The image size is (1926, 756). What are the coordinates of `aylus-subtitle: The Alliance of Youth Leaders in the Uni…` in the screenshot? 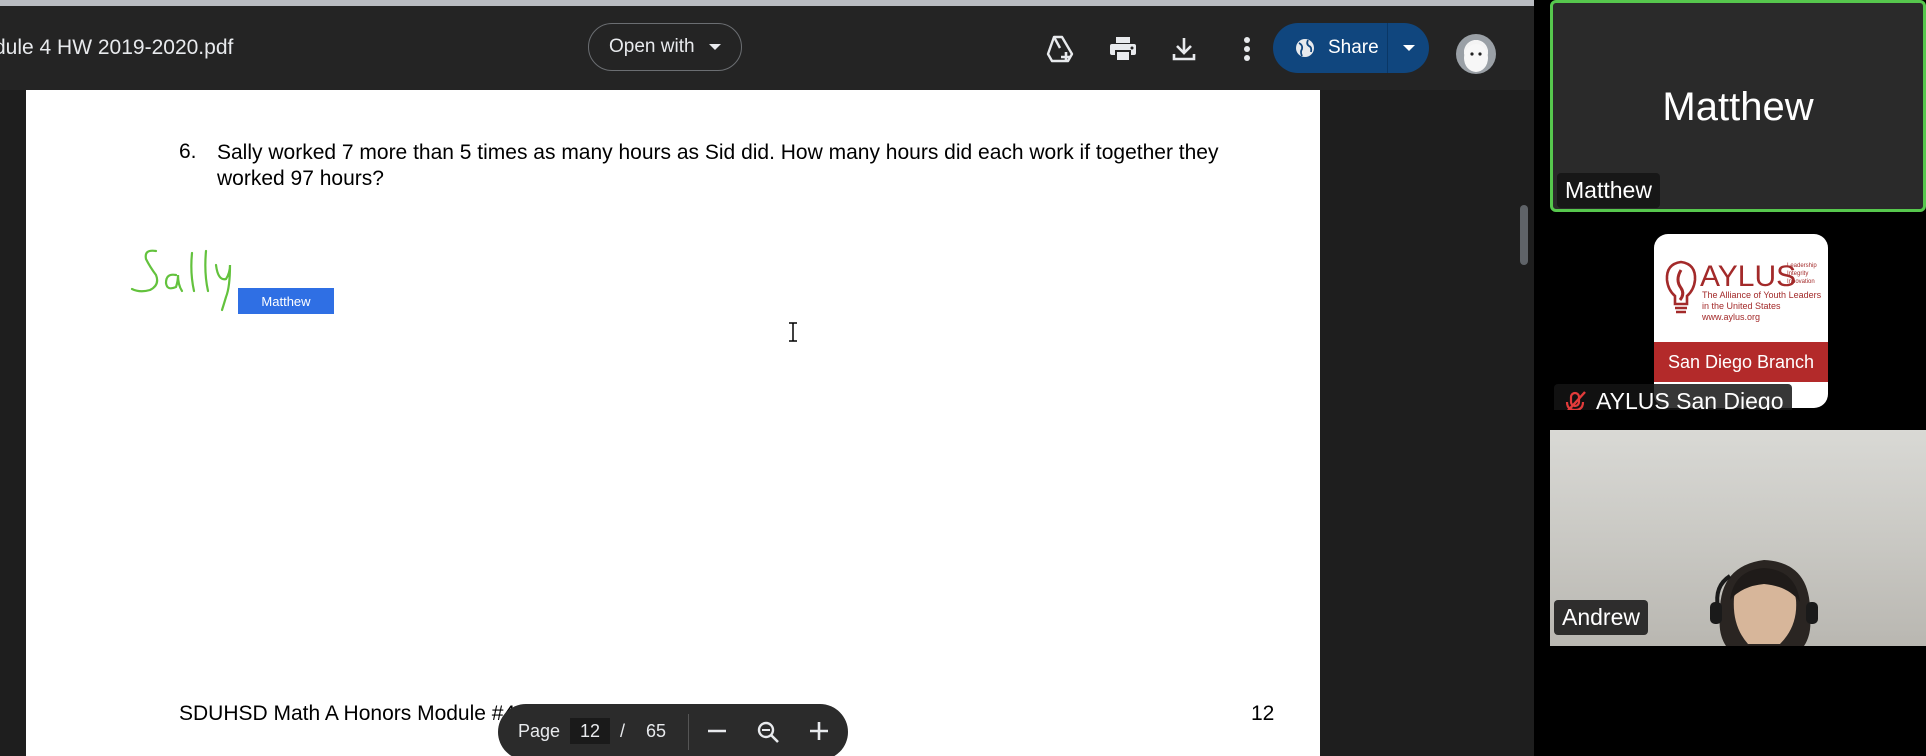 It's located at (1762, 306).